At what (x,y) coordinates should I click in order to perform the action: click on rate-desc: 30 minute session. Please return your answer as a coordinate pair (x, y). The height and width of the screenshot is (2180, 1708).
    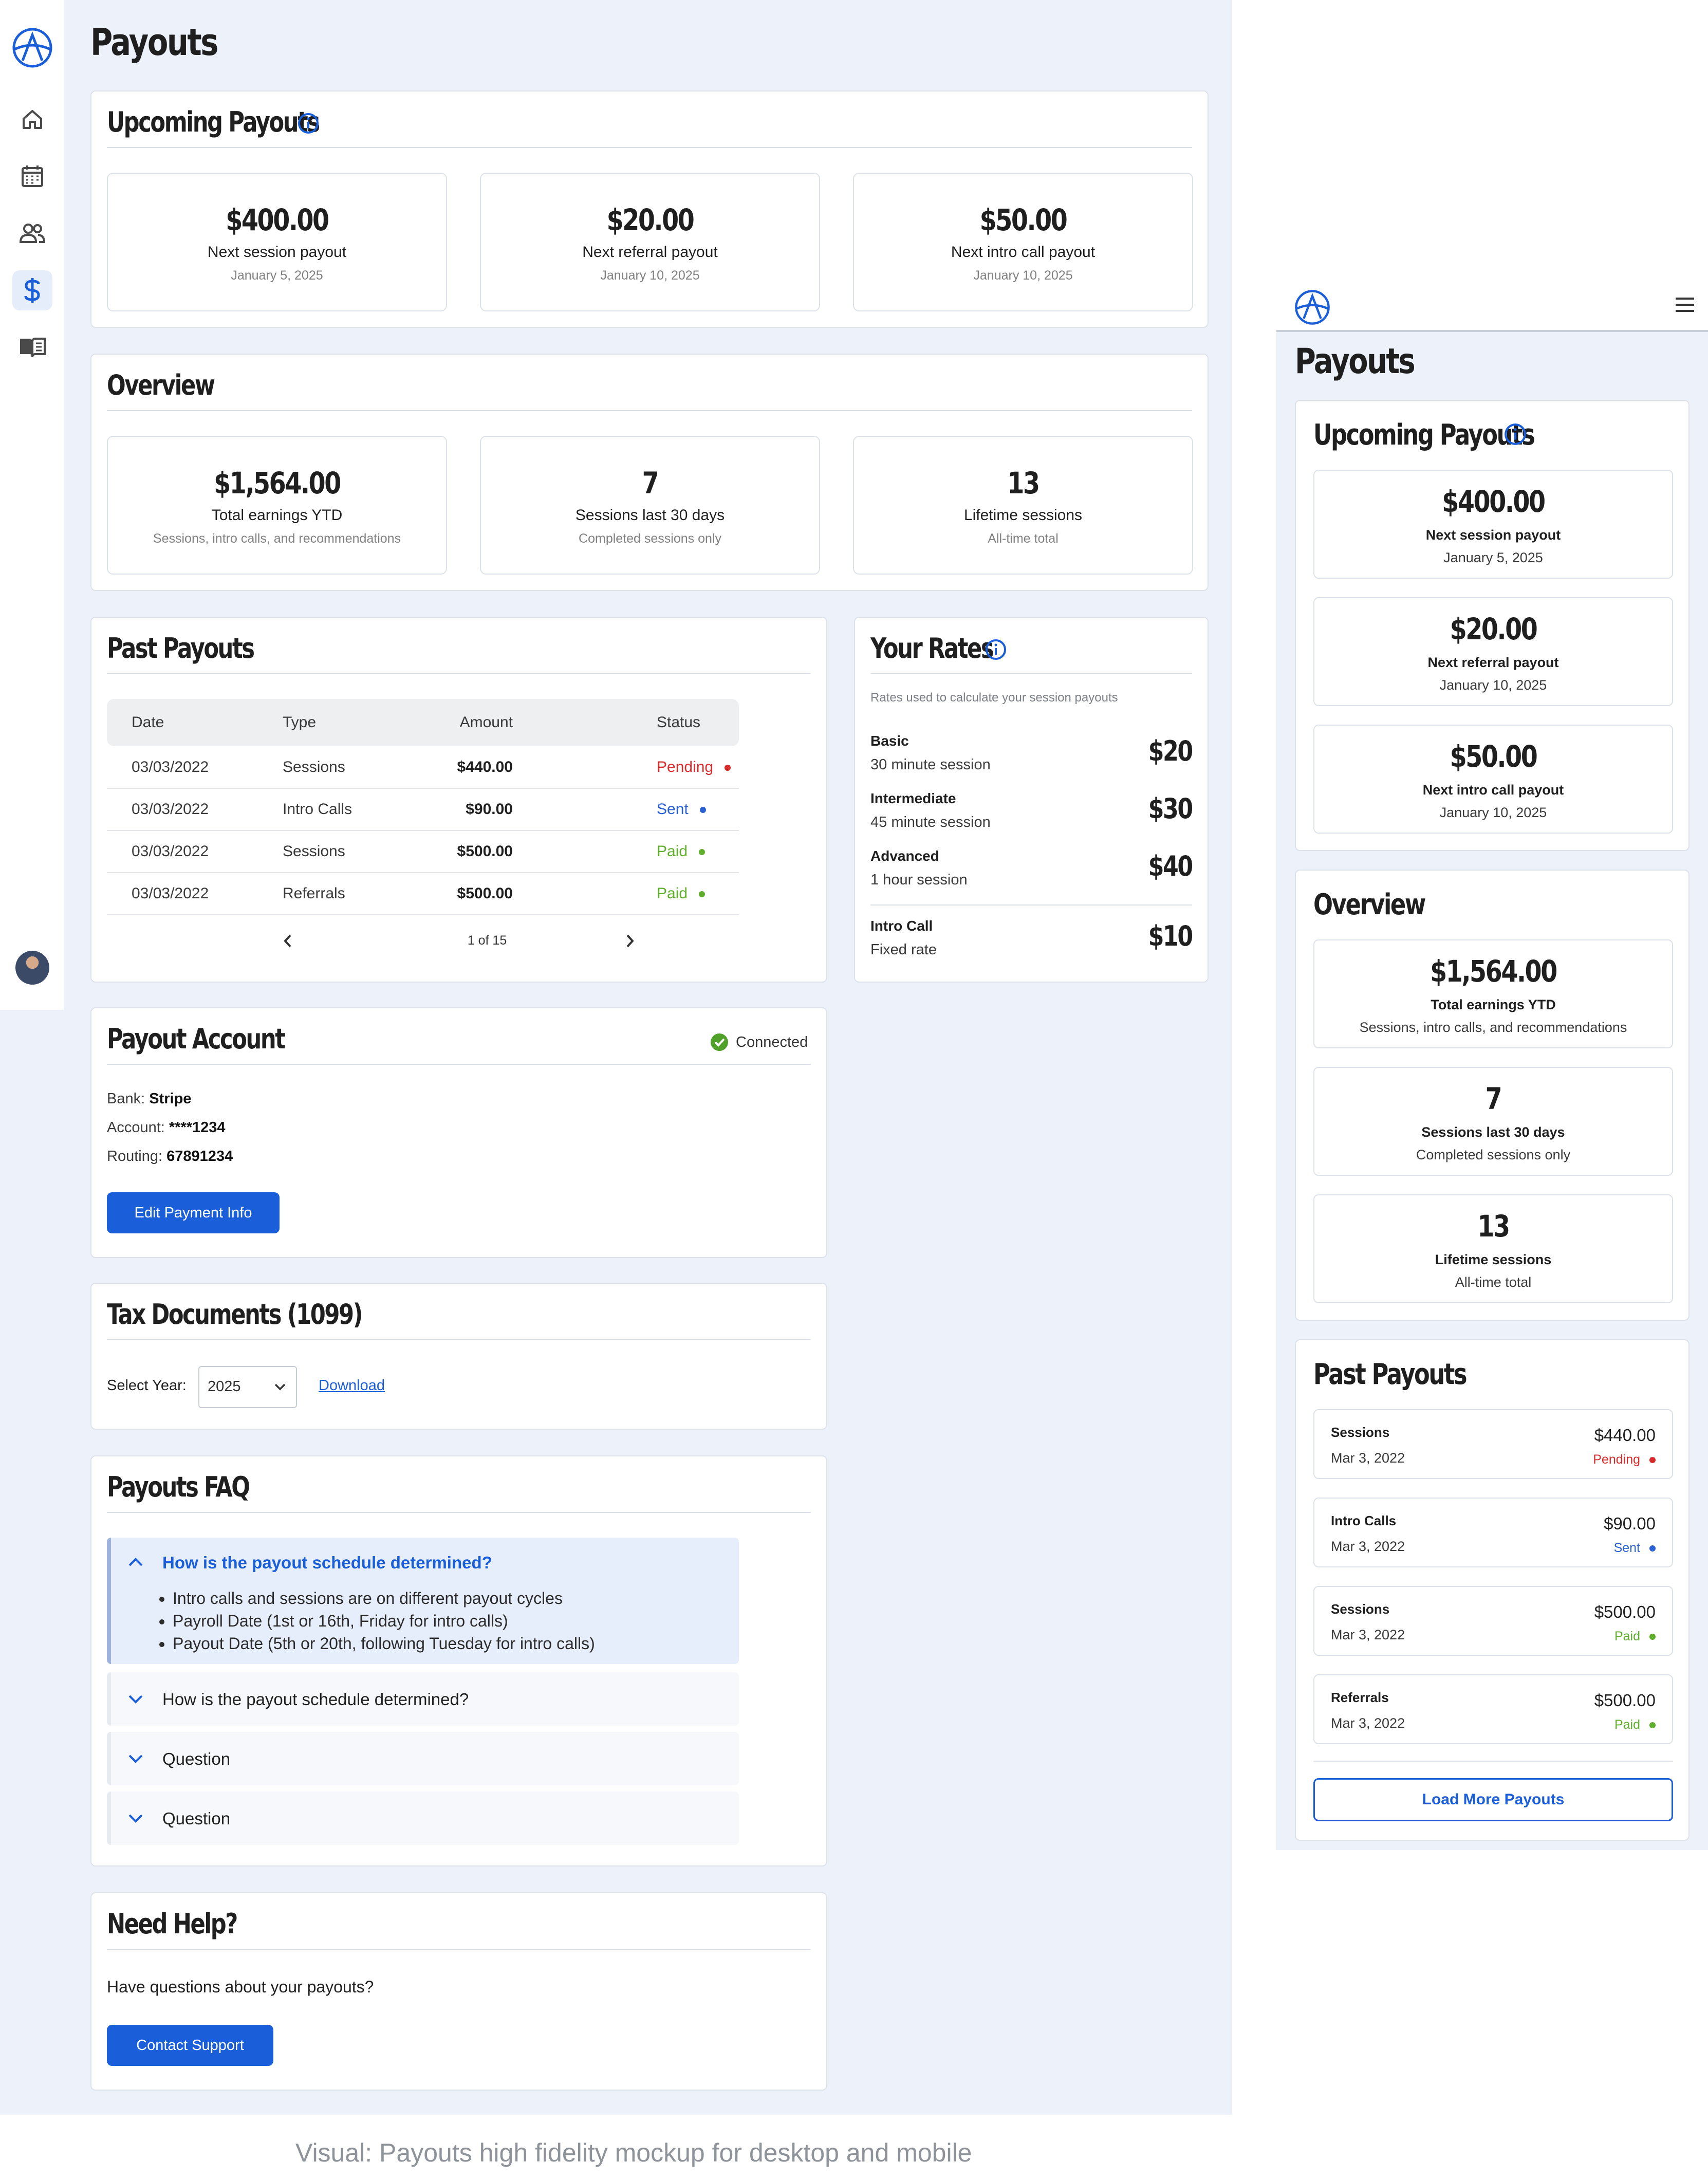
    Looking at the image, I should click on (931, 765).